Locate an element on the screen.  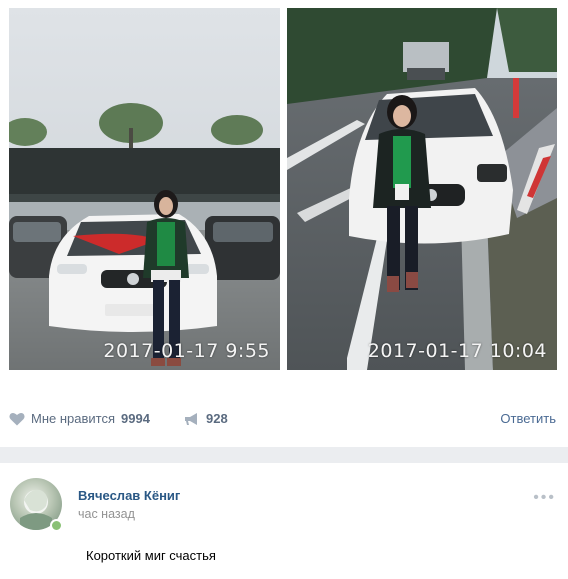
comment-text: Короткий миг счастья is located at coordinates (151, 555).